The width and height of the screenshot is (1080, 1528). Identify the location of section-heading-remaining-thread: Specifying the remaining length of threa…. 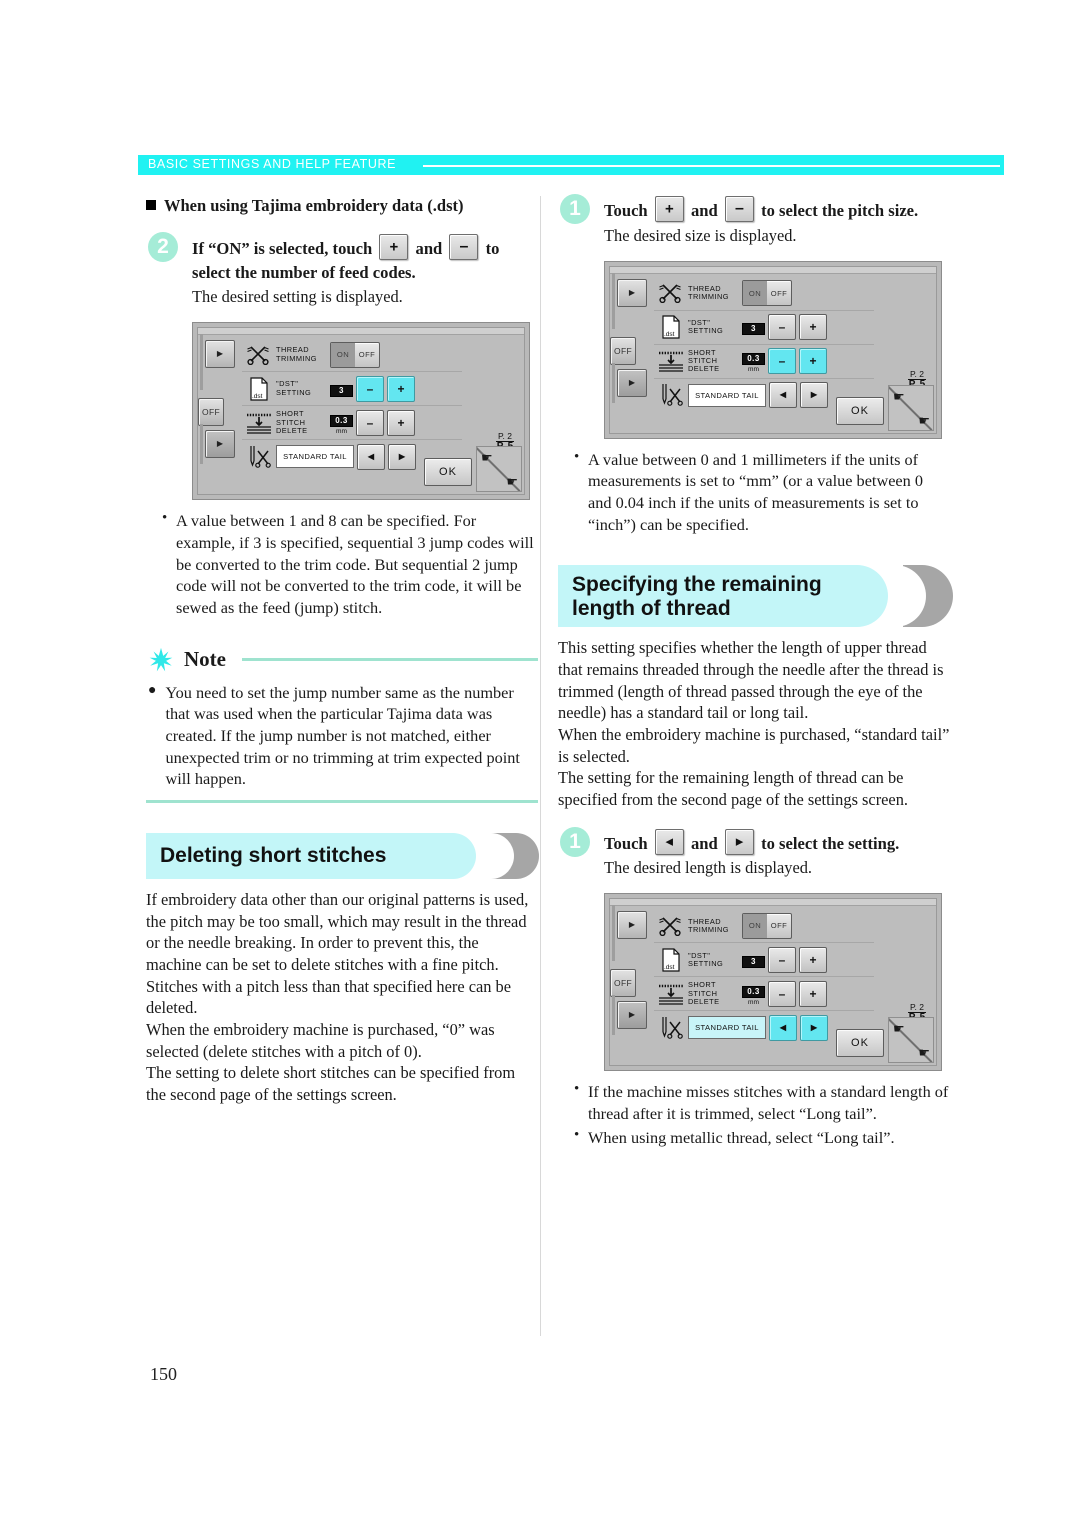
(755, 596).